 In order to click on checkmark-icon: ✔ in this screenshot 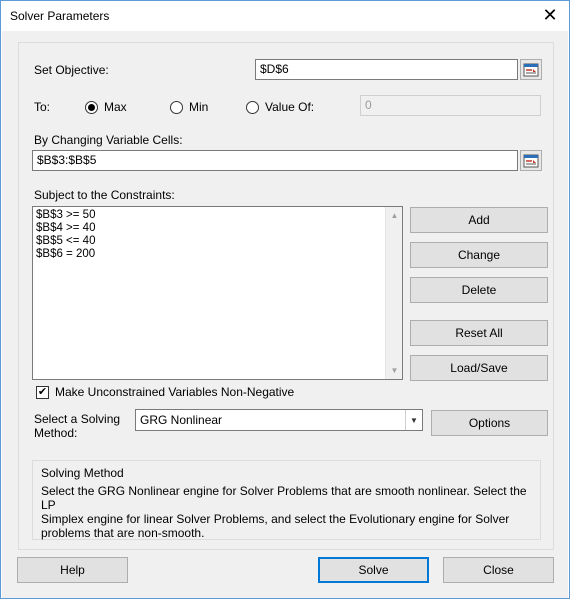, I will do `click(42, 392)`.